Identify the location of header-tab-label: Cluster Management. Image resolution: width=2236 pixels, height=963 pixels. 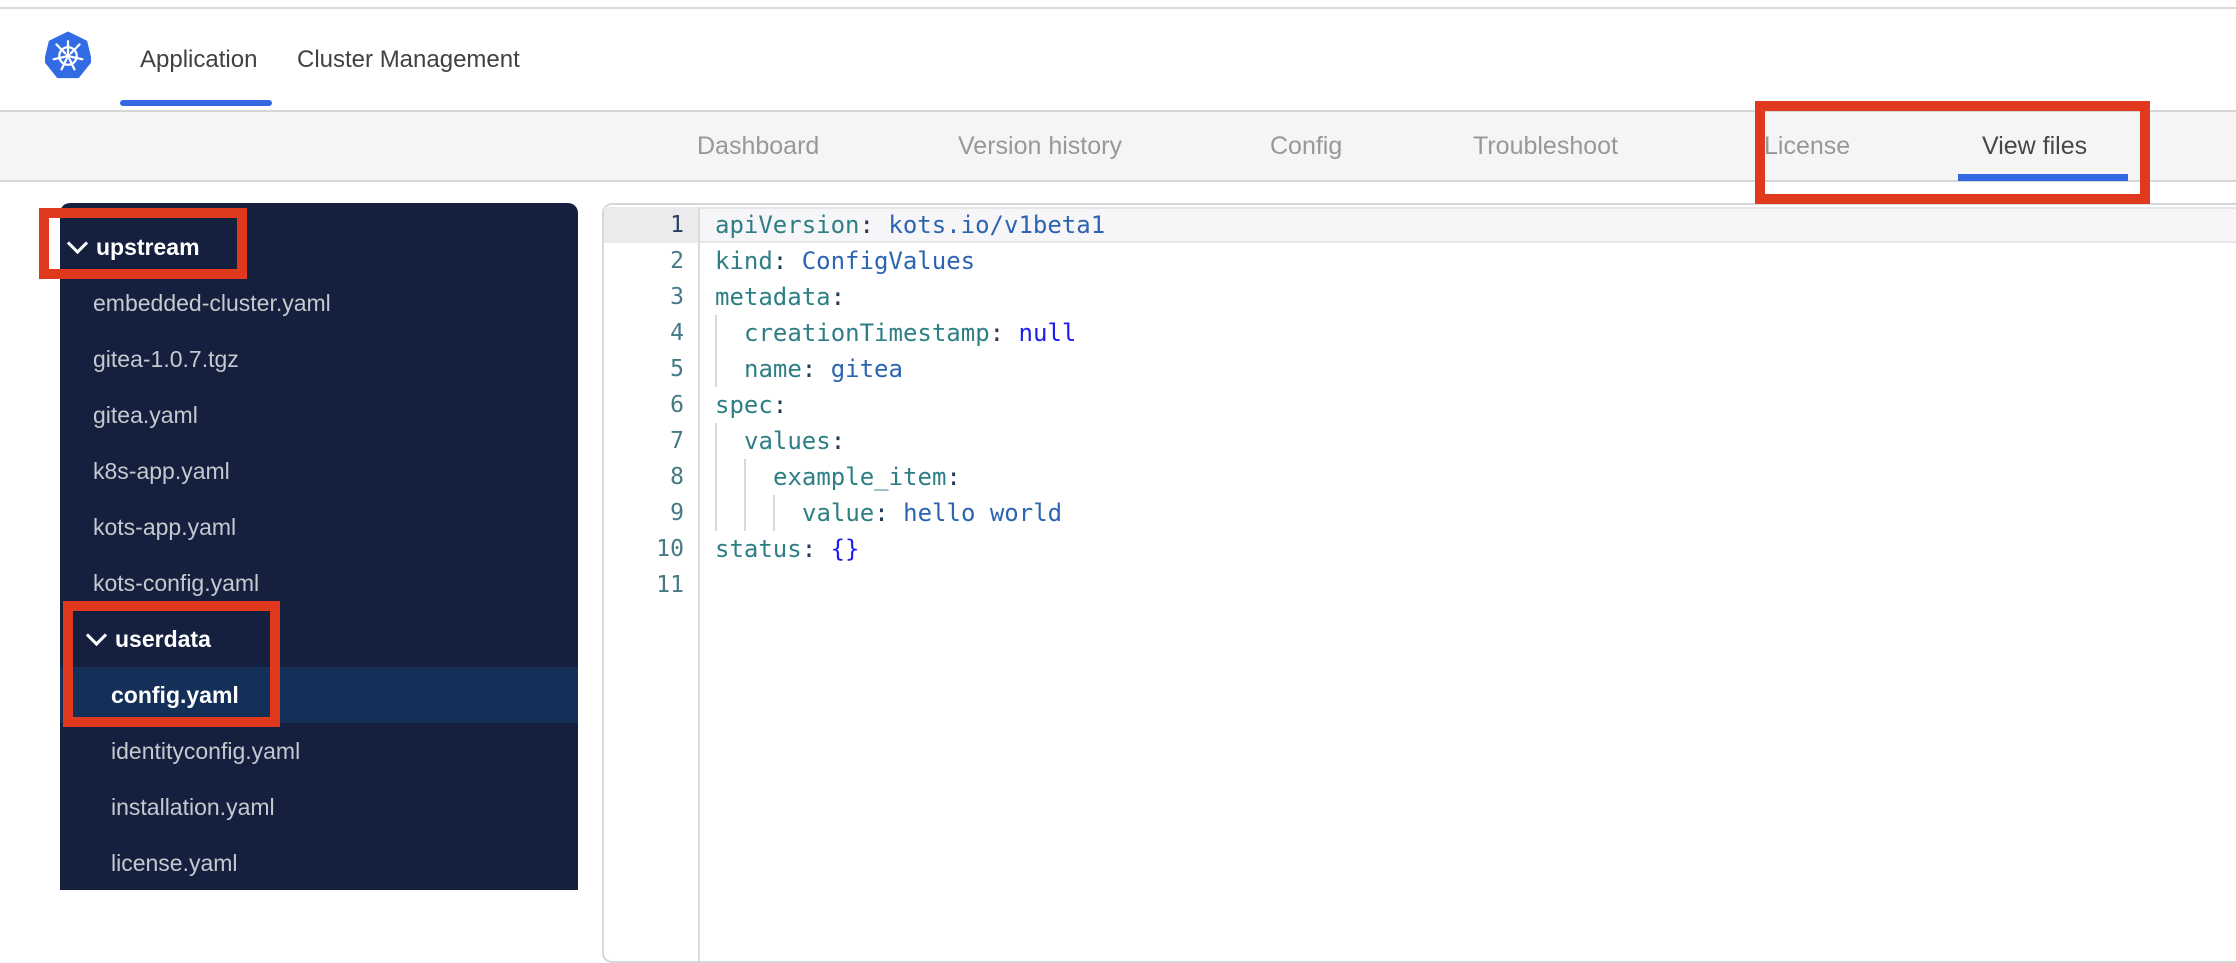
(408, 59).